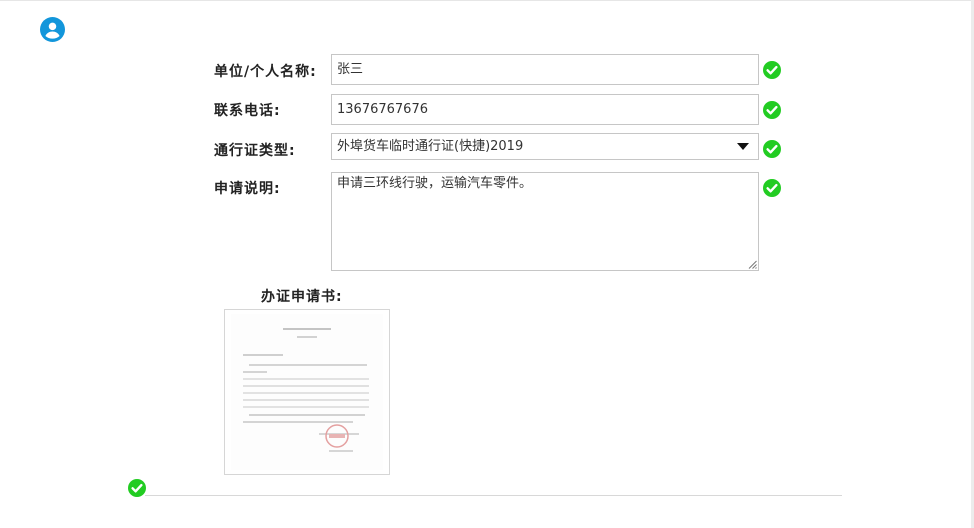 The height and width of the screenshot is (528, 974). I want to click on name-label: 单位/个人名称:, so click(265, 72).